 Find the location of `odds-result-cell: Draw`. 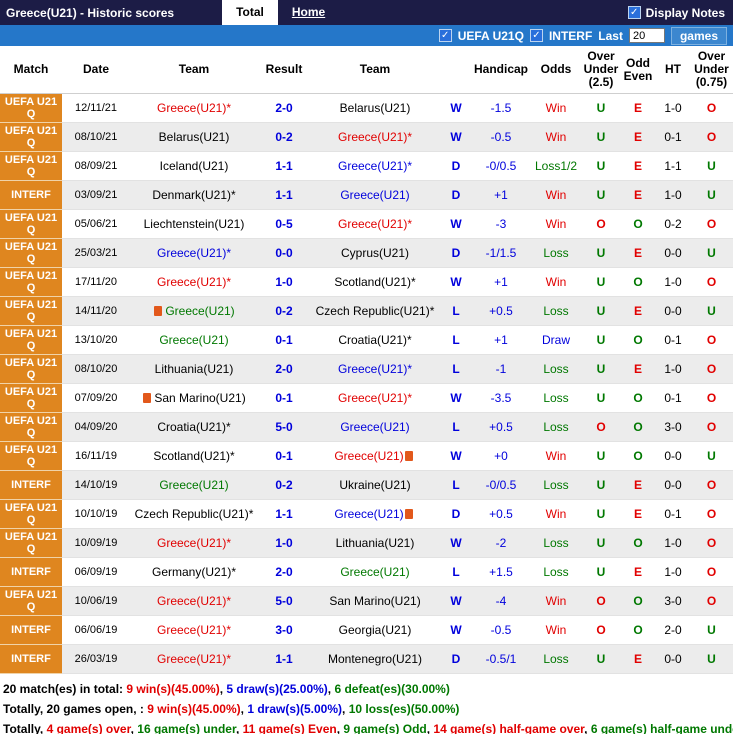

odds-result-cell: Draw is located at coordinates (556, 340).